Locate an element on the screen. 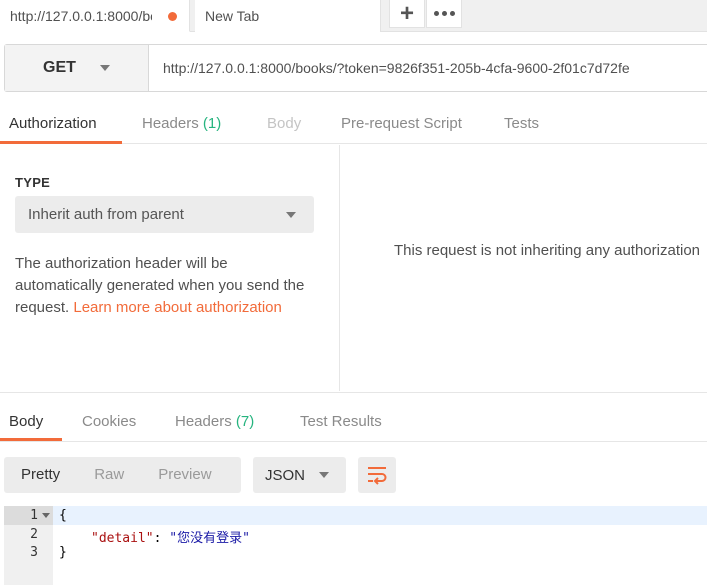  format-value: JSON is located at coordinates (285, 475).